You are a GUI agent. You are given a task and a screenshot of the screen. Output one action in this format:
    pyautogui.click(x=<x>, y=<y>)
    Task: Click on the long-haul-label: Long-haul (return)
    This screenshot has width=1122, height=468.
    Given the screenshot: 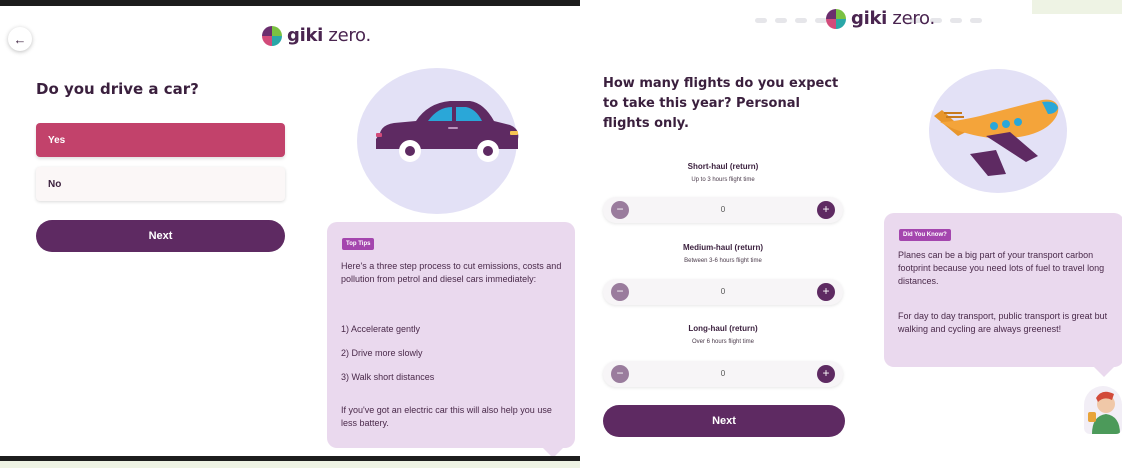 What is the action you would take?
    pyautogui.click(x=723, y=328)
    